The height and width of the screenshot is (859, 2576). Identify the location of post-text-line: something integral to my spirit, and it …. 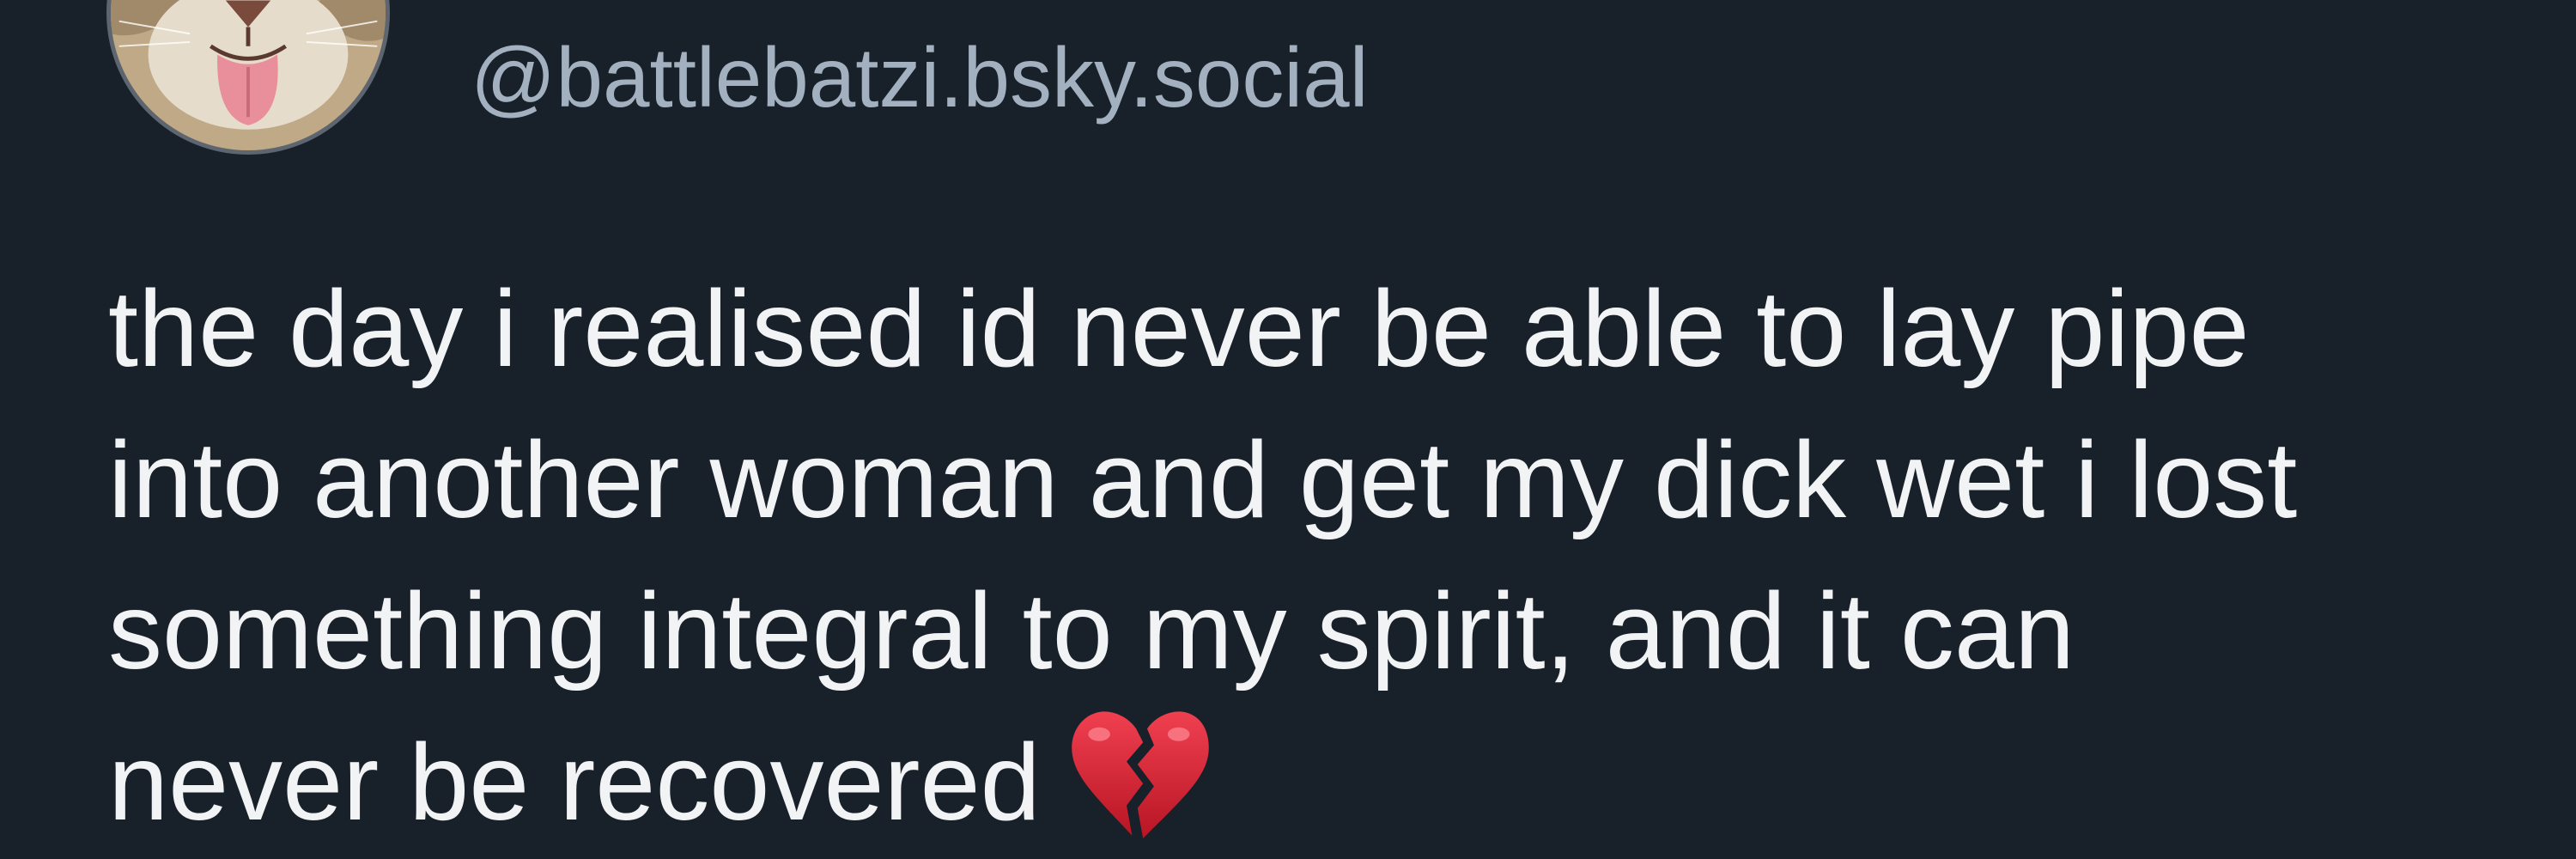
(1091, 630).